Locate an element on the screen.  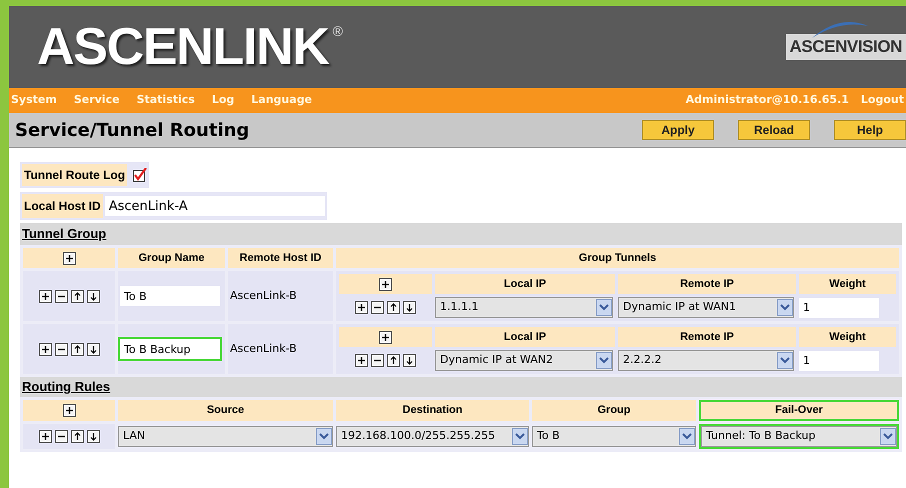
field-label: Local Host ID is located at coordinates (62, 206).